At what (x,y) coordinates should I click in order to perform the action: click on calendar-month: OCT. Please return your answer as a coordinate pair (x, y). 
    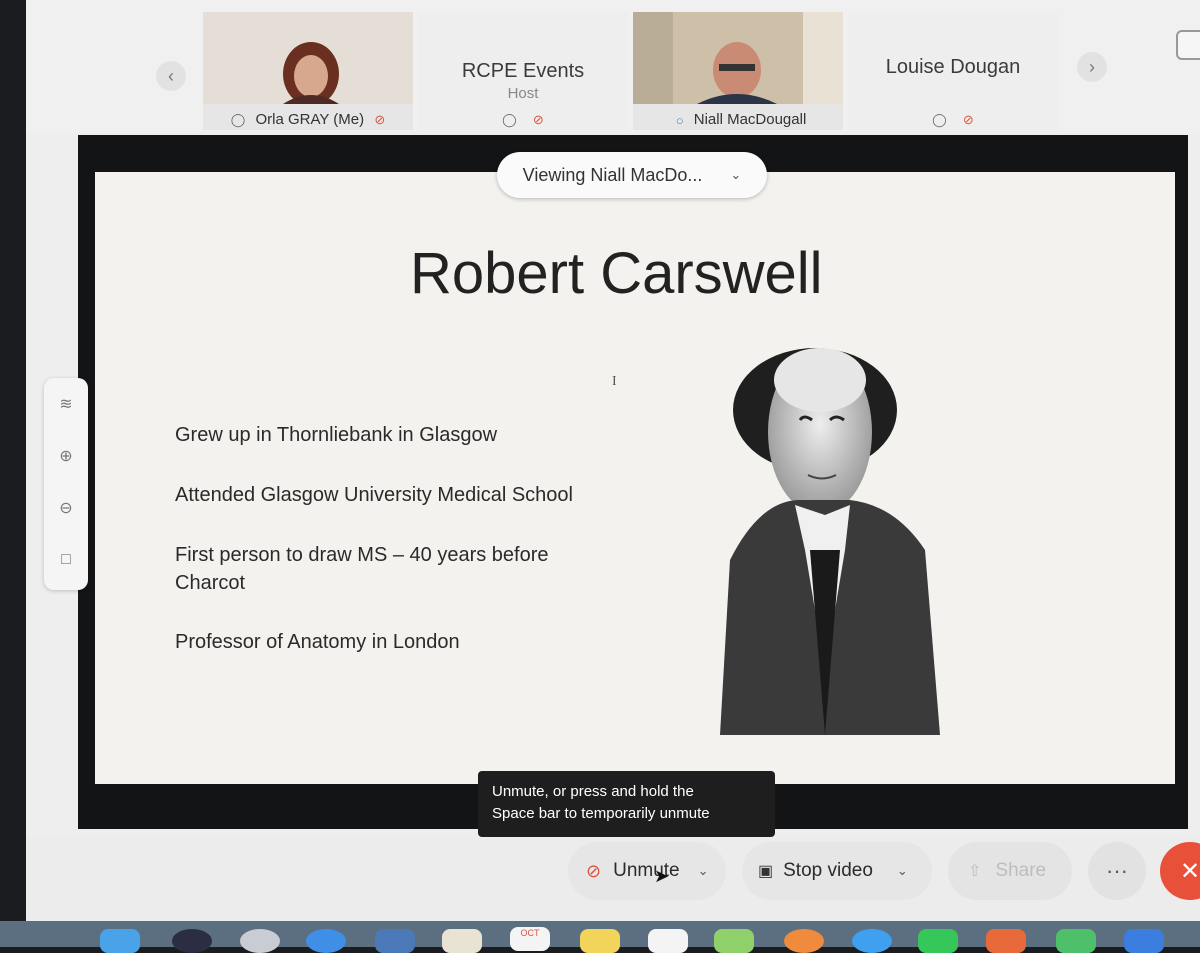
    Looking at the image, I should click on (530, 933).